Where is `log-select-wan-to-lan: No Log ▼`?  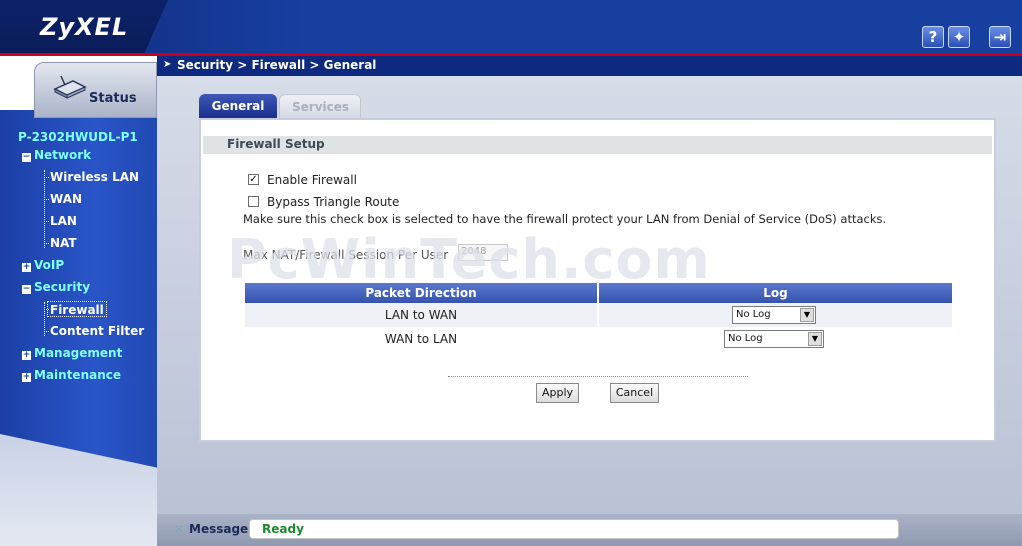 log-select-wan-to-lan: No Log ▼ is located at coordinates (774, 339).